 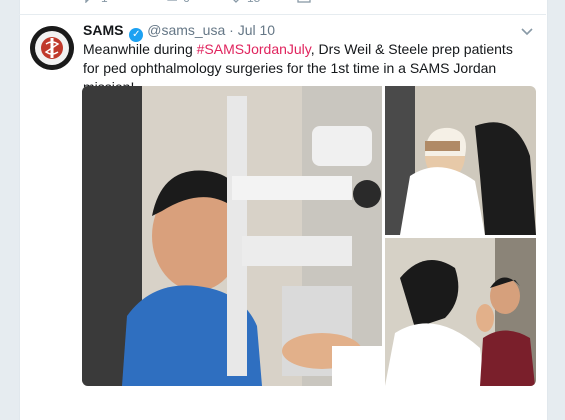 What do you see at coordinates (103, 30) in the screenshot?
I see `author-name: SAMS` at bounding box center [103, 30].